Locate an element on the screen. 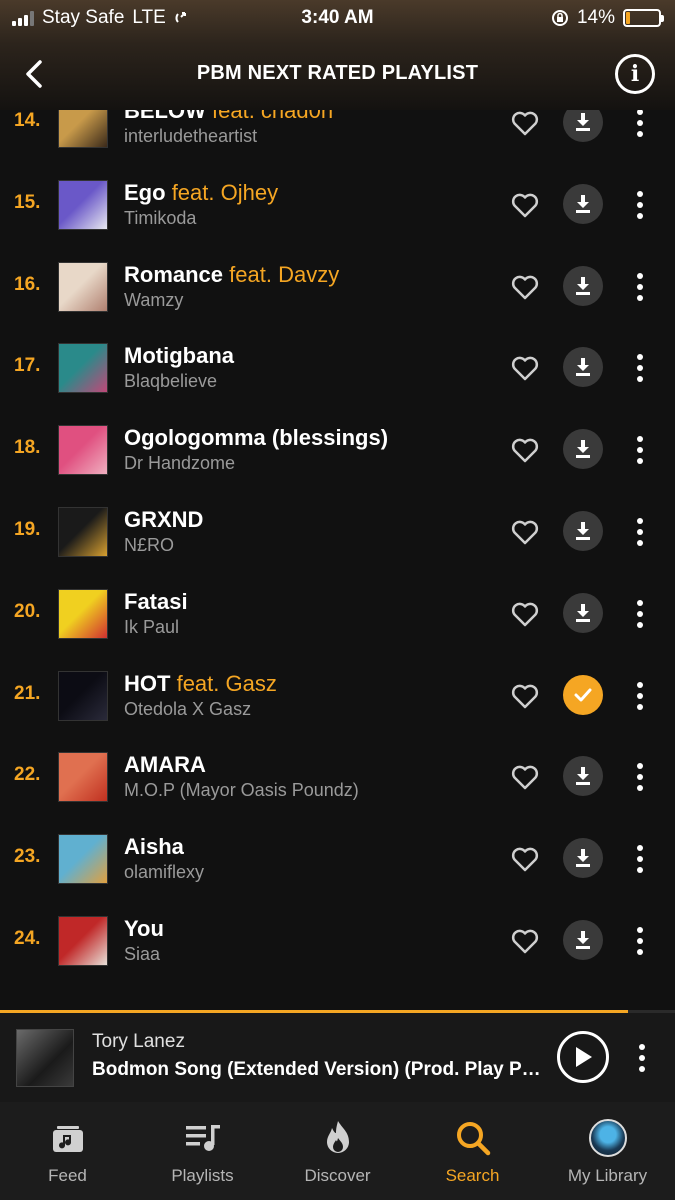 The image size is (675, 1200). library-avatar-icon is located at coordinates (607, 1138).